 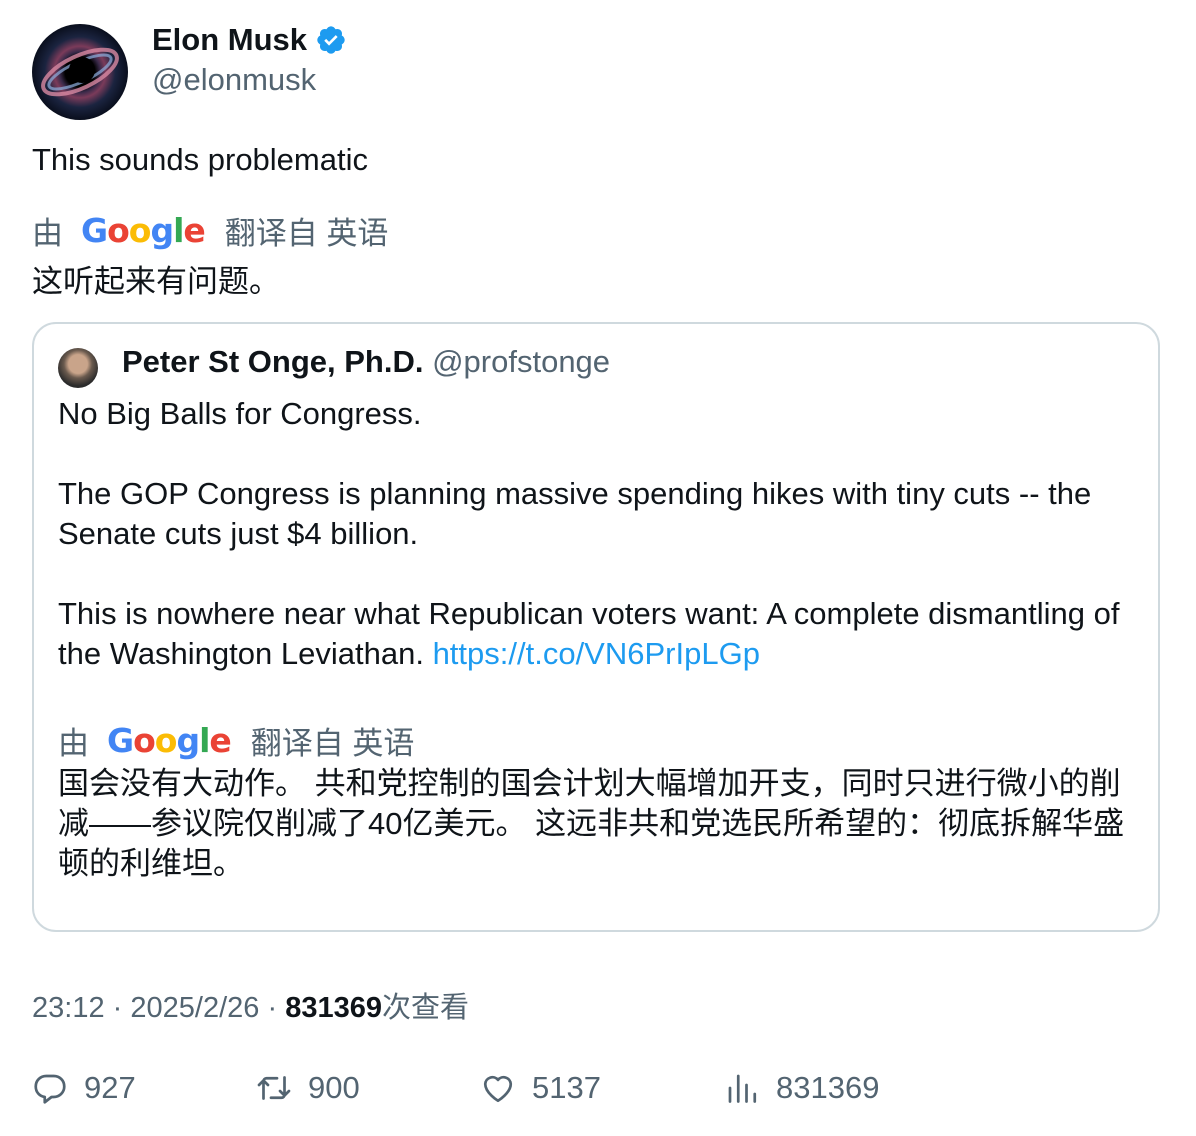 What do you see at coordinates (73, 743) in the screenshot?
I see `quoted-translation-by: 由` at bounding box center [73, 743].